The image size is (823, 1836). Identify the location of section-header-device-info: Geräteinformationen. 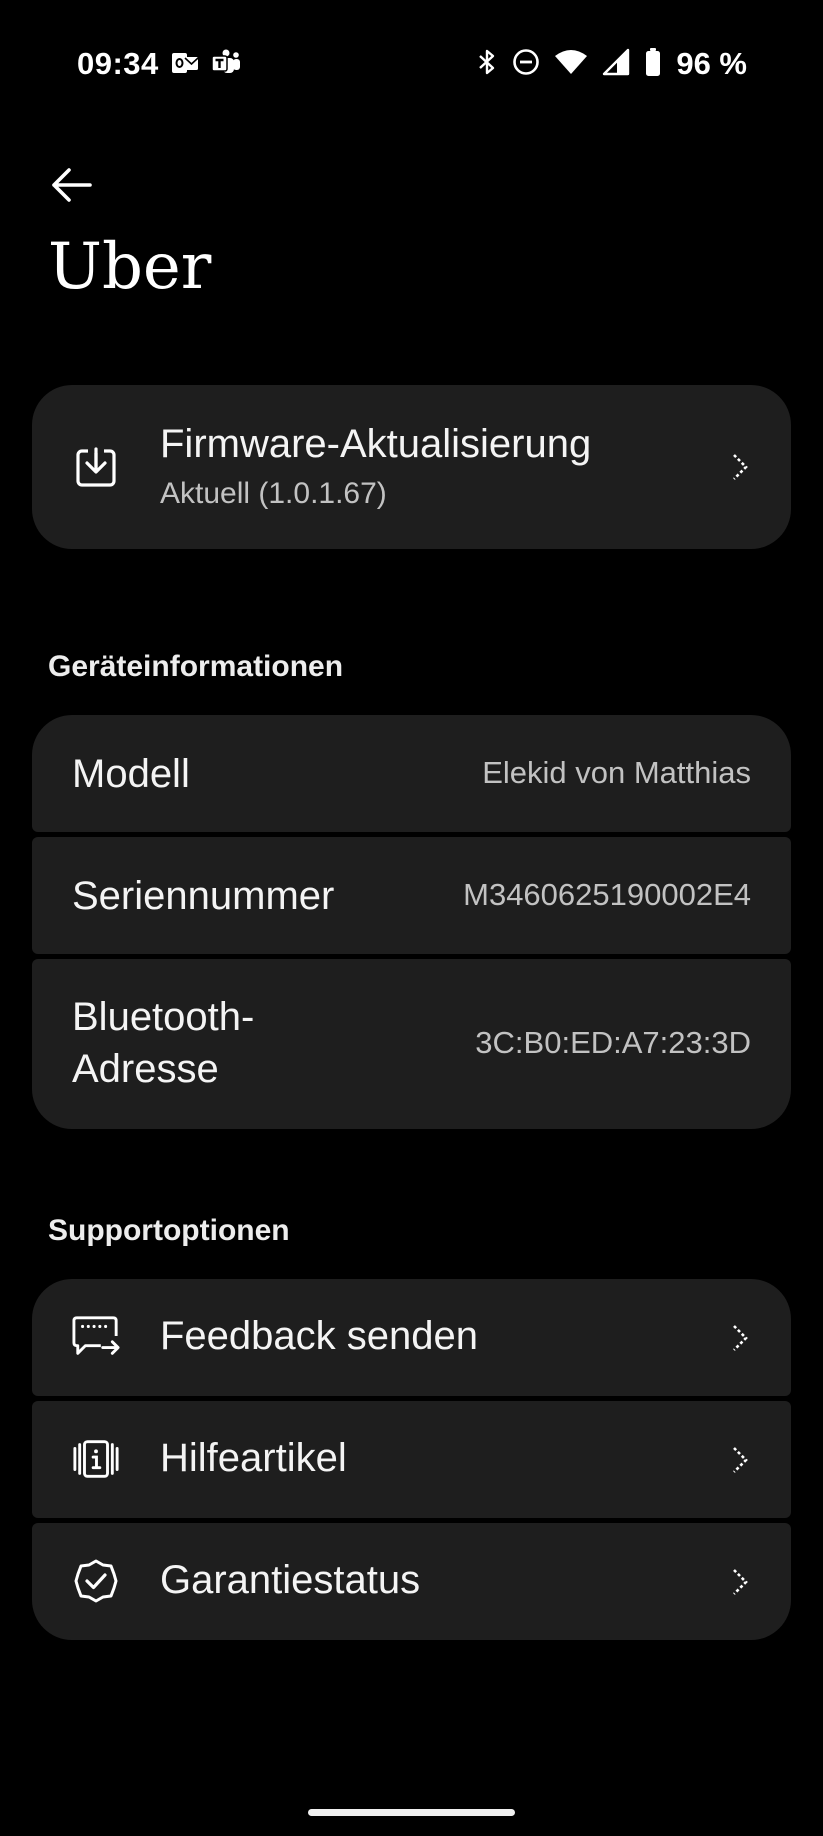
(196, 666).